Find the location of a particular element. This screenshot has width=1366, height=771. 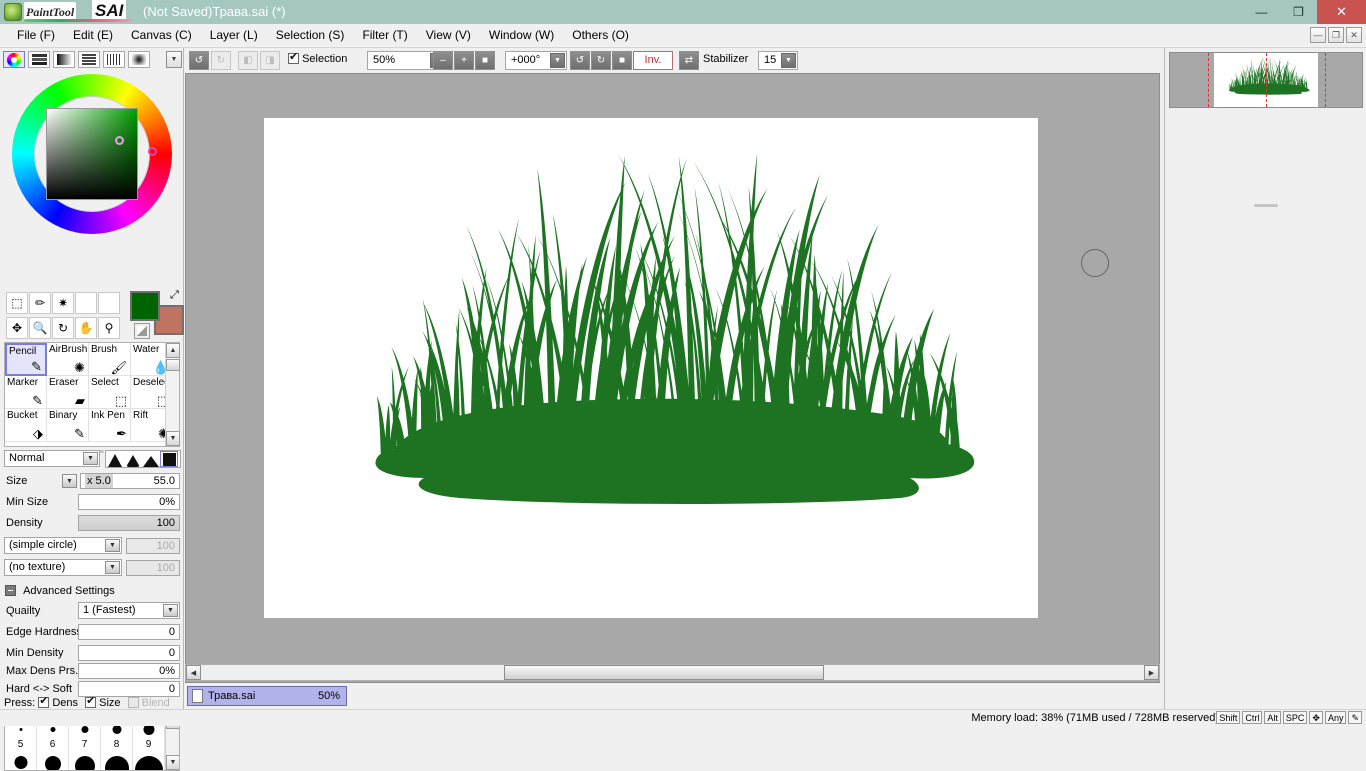

brush-airbrush: AirBrush ✺ is located at coordinates (68, 359).